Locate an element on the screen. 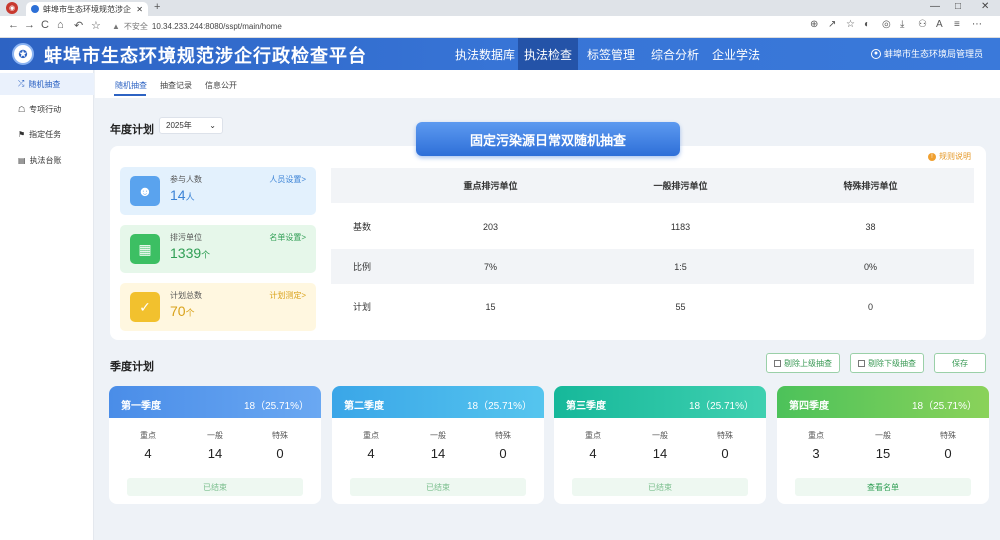  back-icon: ← is located at coordinates (13, 25).